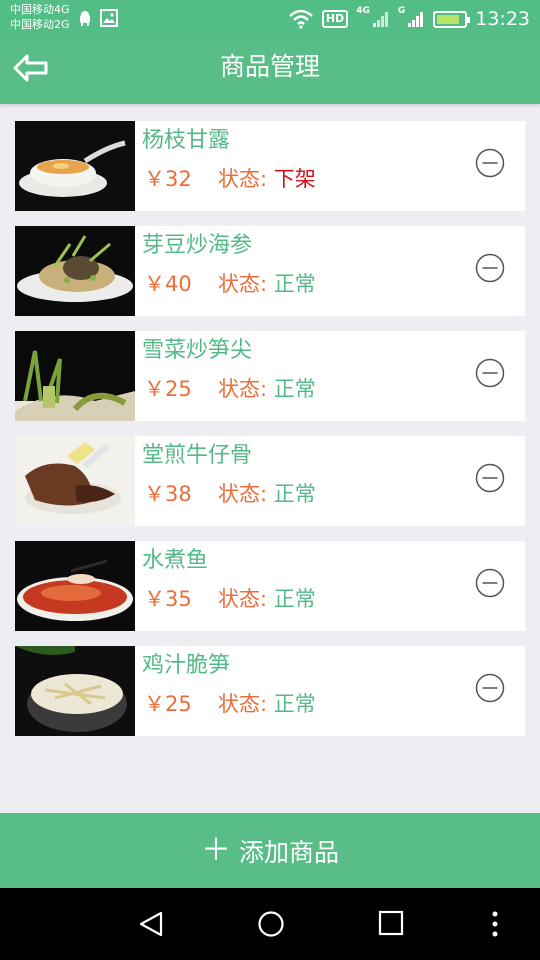 This screenshot has height=960, width=540. What do you see at coordinates (175, 560) in the screenshot?
I see `product-name: 水煮鱼` at bounding box center [175, 560].